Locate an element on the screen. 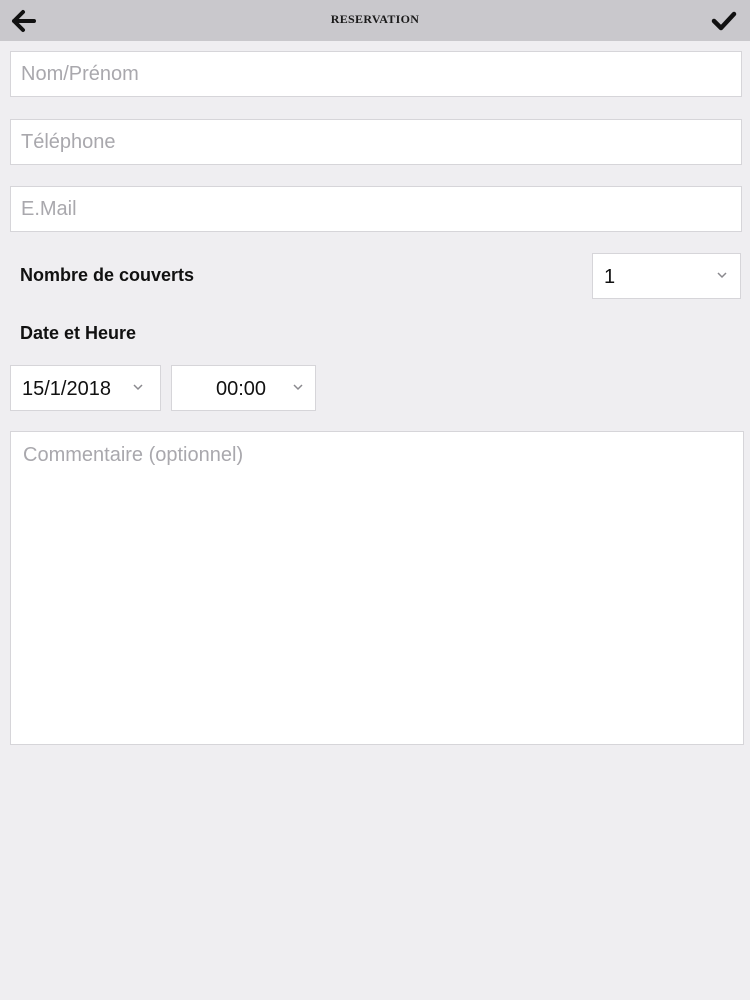 The height and width of the screenshot is (1000, 750). covers-select: 1 is located at coordinates (666, 276).